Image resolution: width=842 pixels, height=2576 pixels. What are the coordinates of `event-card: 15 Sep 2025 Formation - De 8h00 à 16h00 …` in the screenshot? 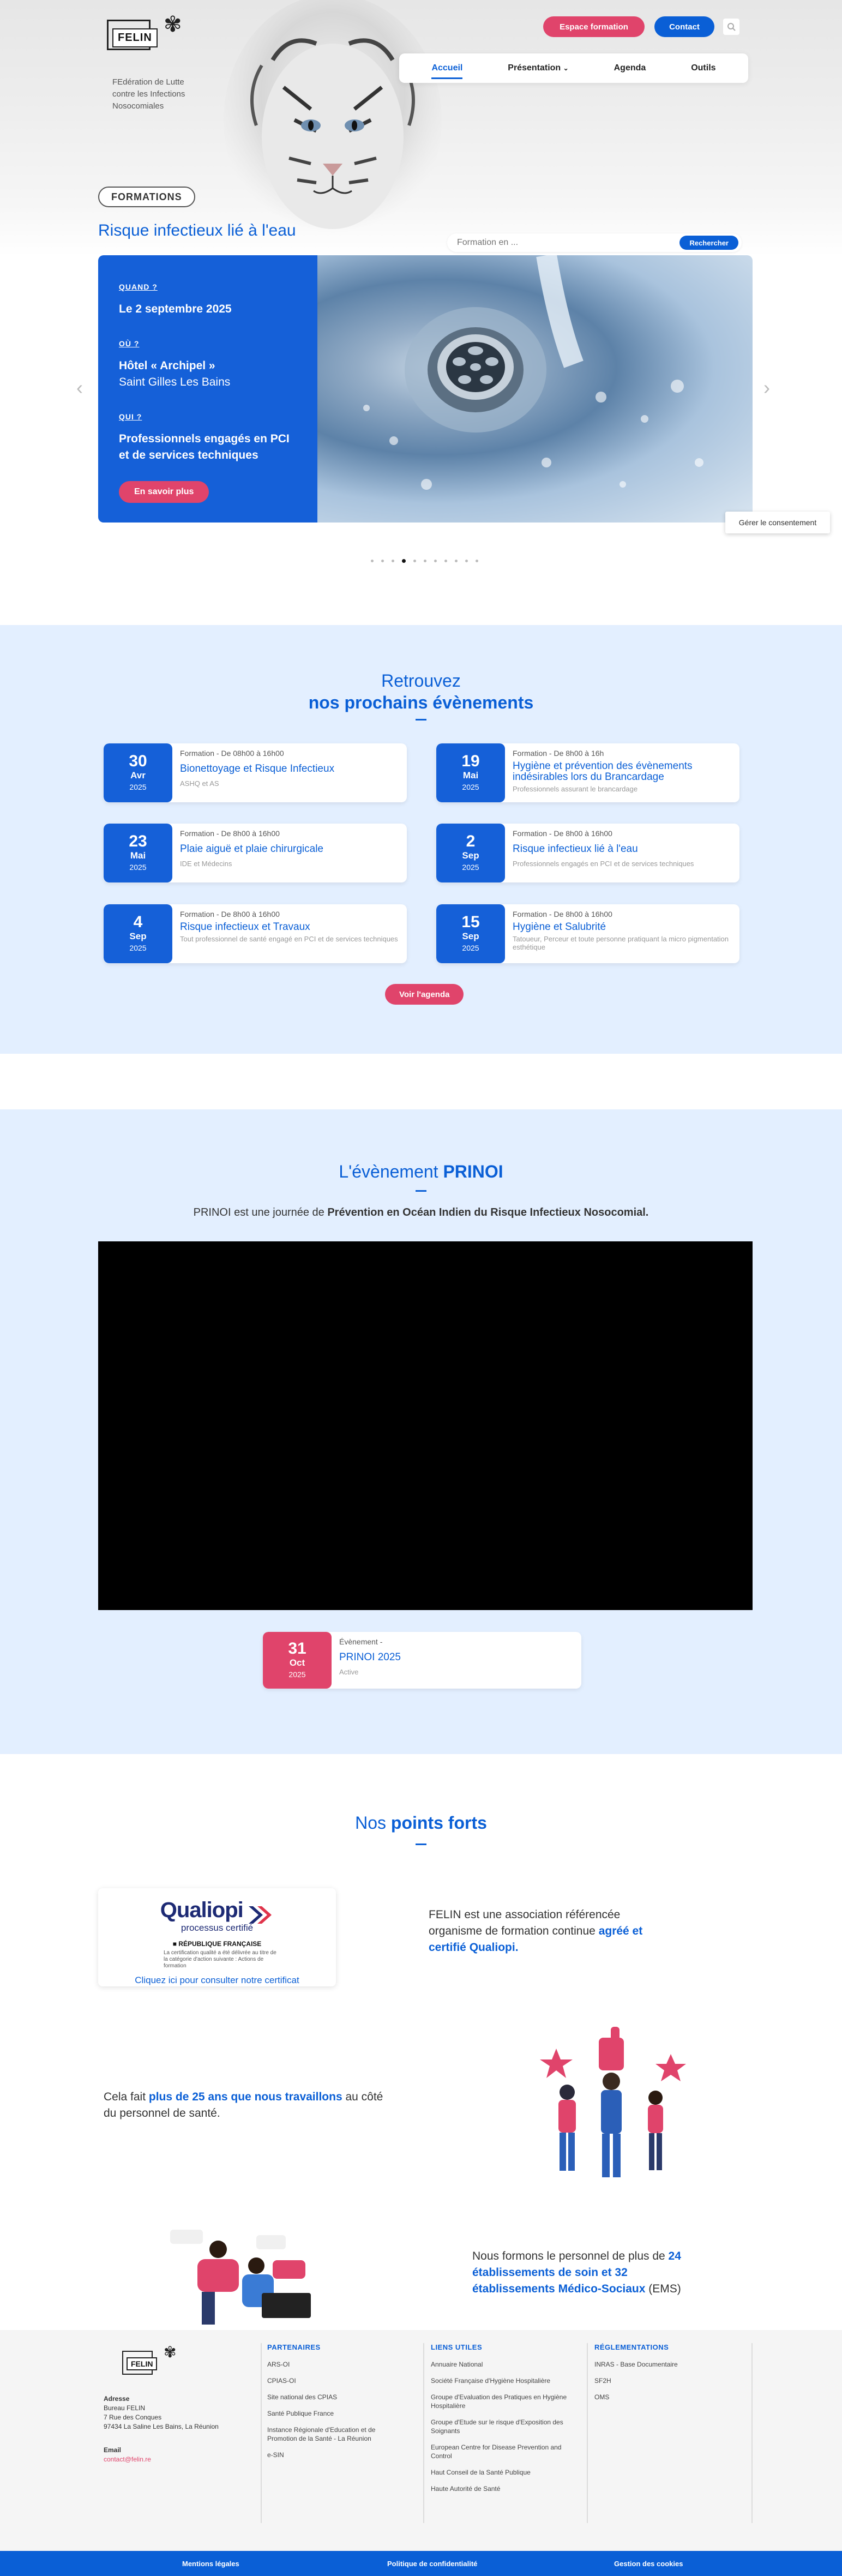 It's located at (587, 934).